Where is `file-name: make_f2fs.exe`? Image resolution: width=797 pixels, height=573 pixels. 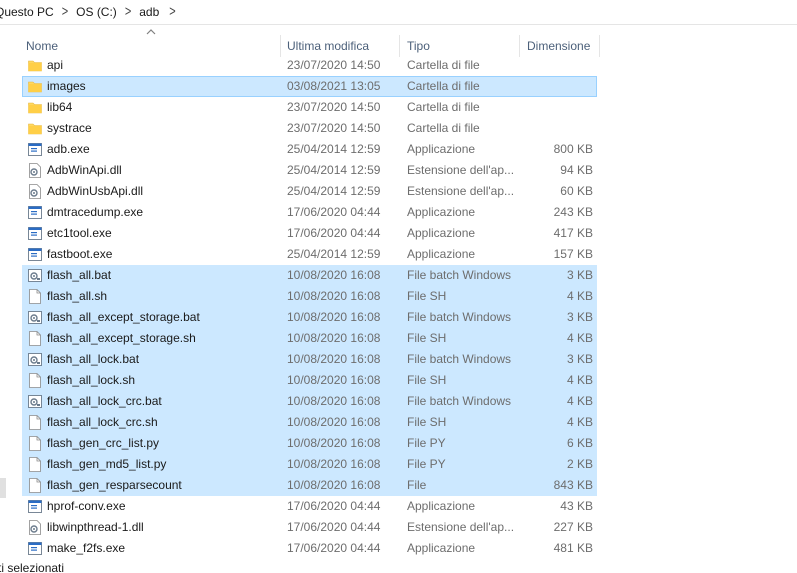 file-name: make_f2fs.exe is located at coordinates (86, 548).